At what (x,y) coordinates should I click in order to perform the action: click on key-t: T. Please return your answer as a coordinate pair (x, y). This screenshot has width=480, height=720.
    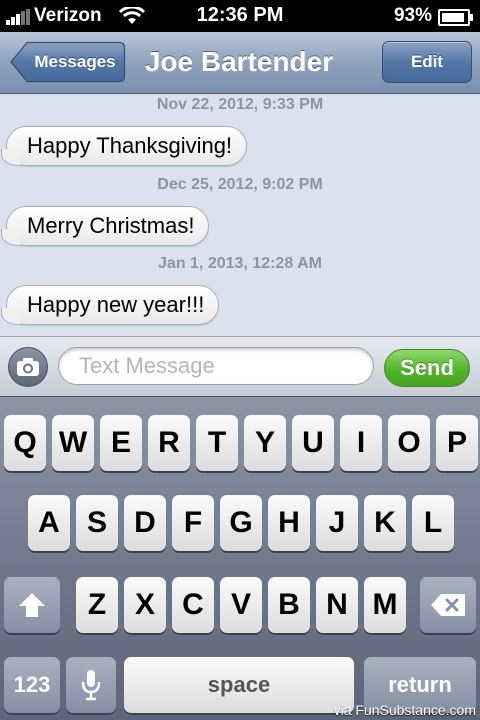
    Looking at the image, I should click on (217, 443).